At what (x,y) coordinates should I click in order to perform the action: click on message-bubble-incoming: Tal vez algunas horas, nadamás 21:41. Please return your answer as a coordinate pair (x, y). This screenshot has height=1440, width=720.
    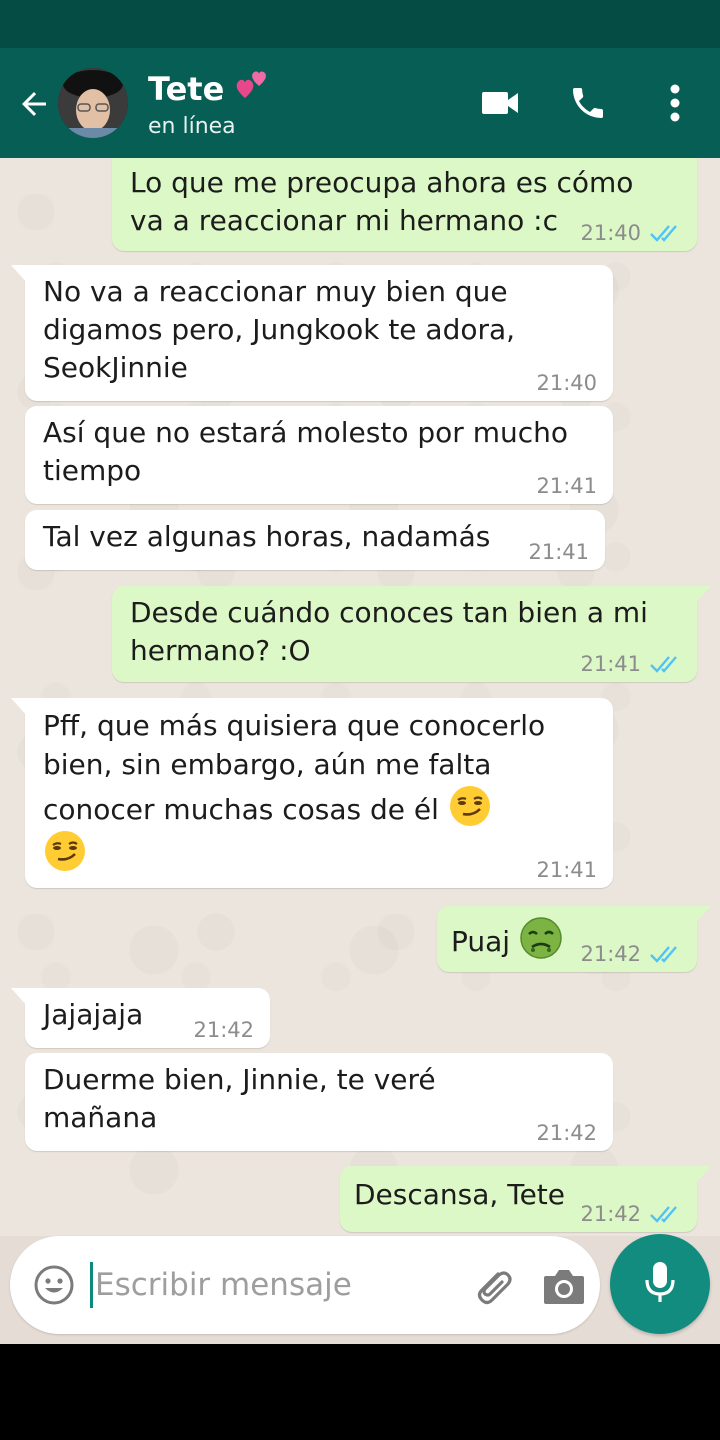
    Looking at the image, I should click on (315, 540).